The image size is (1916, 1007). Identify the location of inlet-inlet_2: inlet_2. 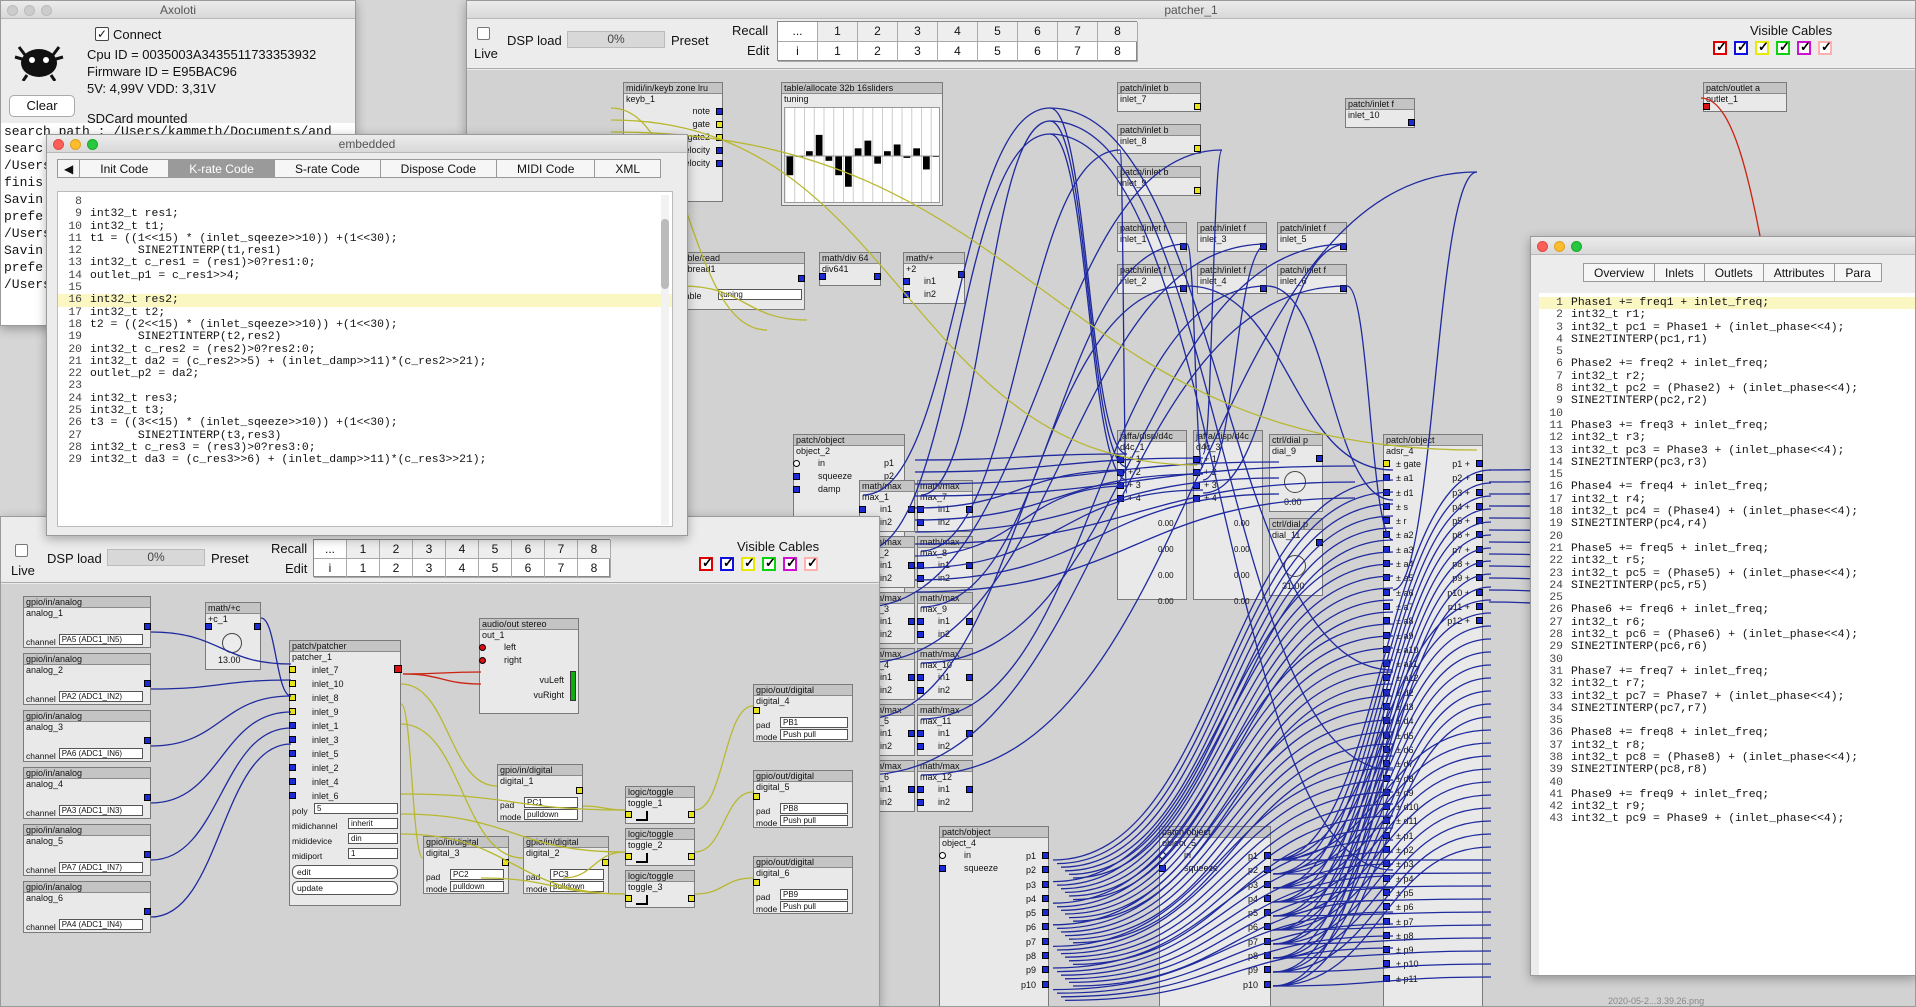
(316, 768).